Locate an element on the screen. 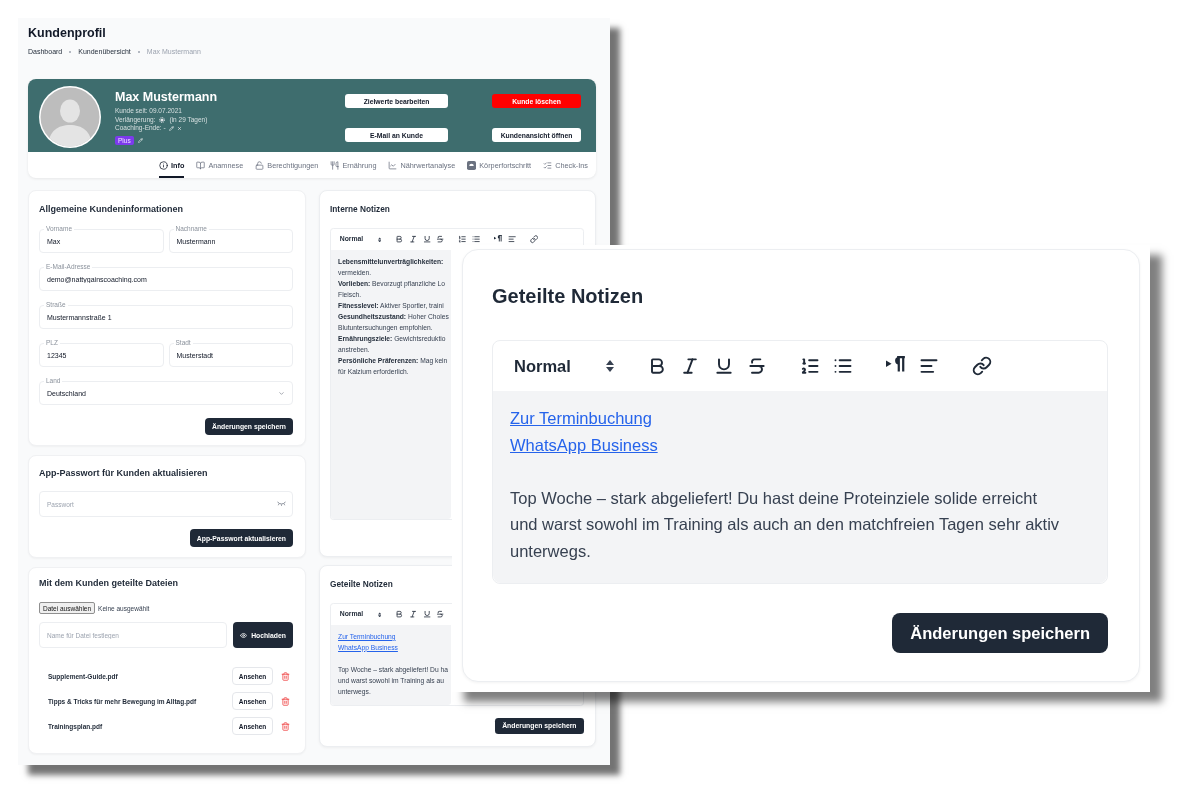 The width and height of the screenshot is (1200, 800). note-link: Zur Terminbuchung is located at coordinates (581, 418).